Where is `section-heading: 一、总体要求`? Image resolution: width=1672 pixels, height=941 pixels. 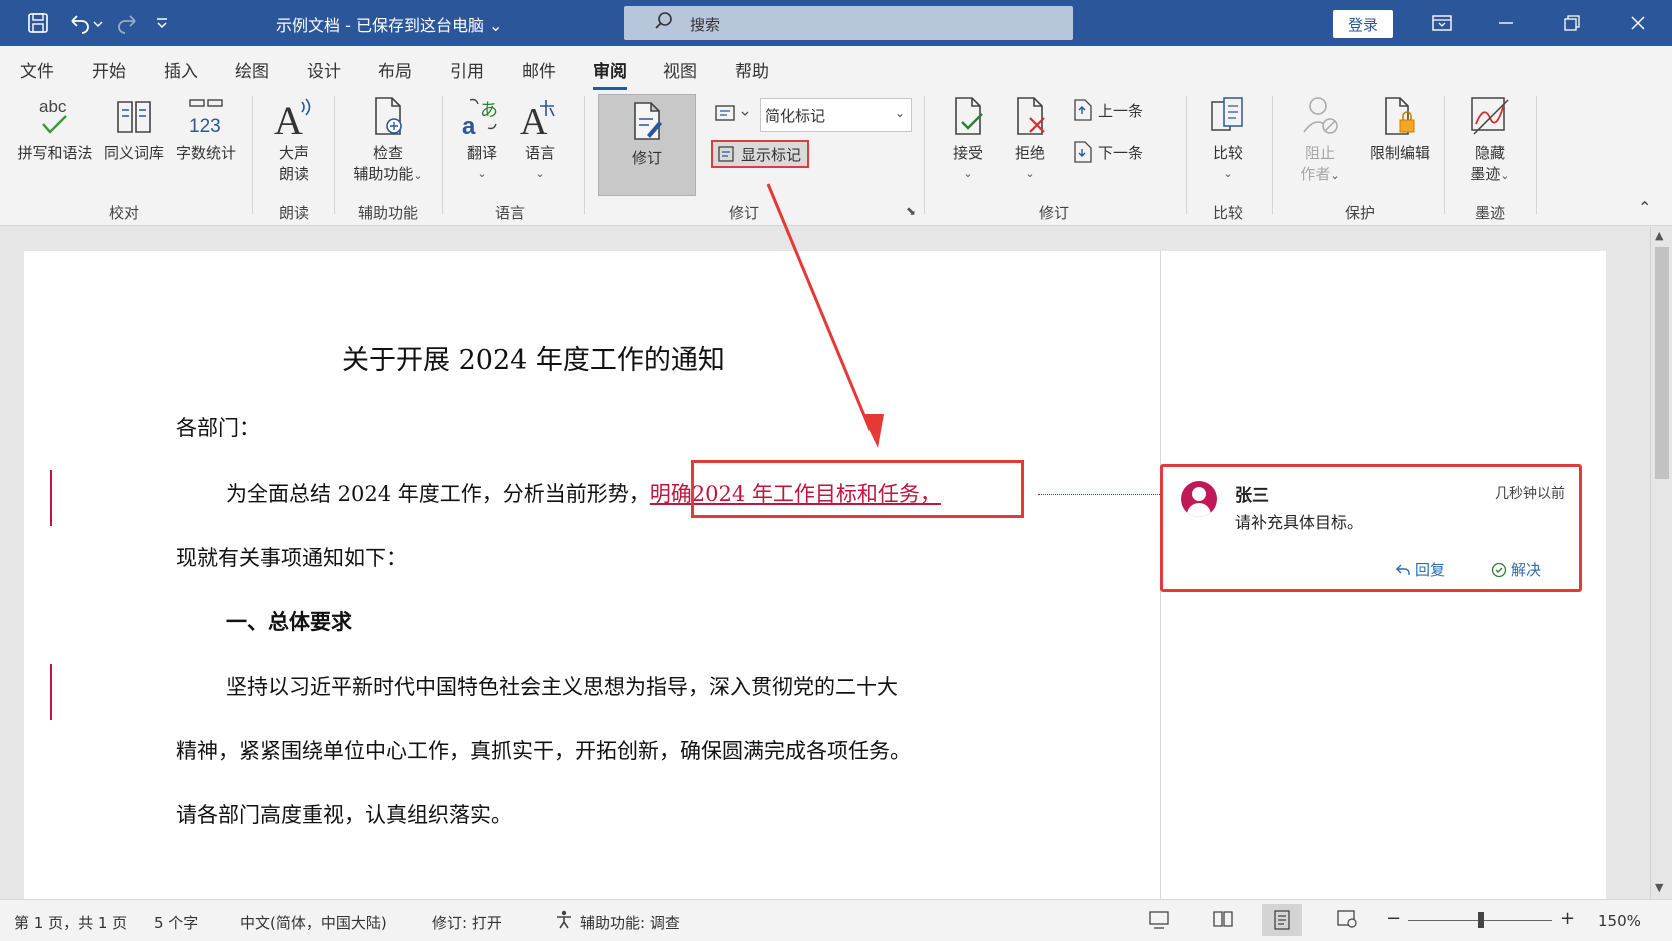 section-heading: 一、总体要求 is located at coordinates (289, 621).